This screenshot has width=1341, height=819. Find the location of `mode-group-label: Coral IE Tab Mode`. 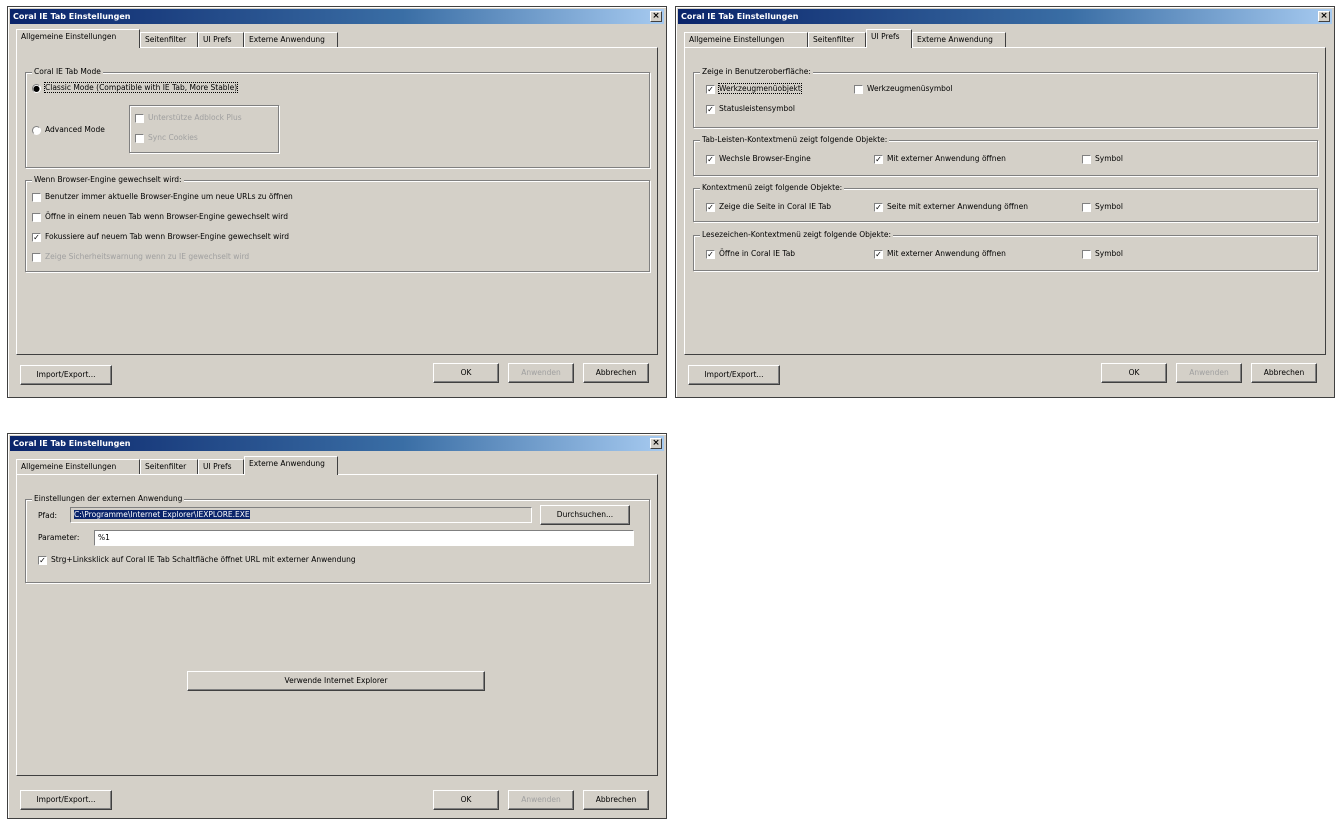

mode-group-label: Coral IE Tab Mode is located at coordinates (67, 71).